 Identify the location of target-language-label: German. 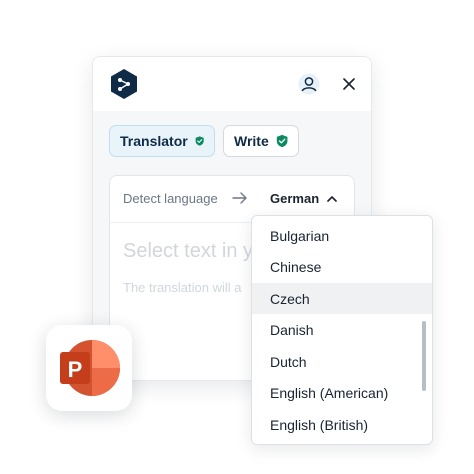
(295, 198).